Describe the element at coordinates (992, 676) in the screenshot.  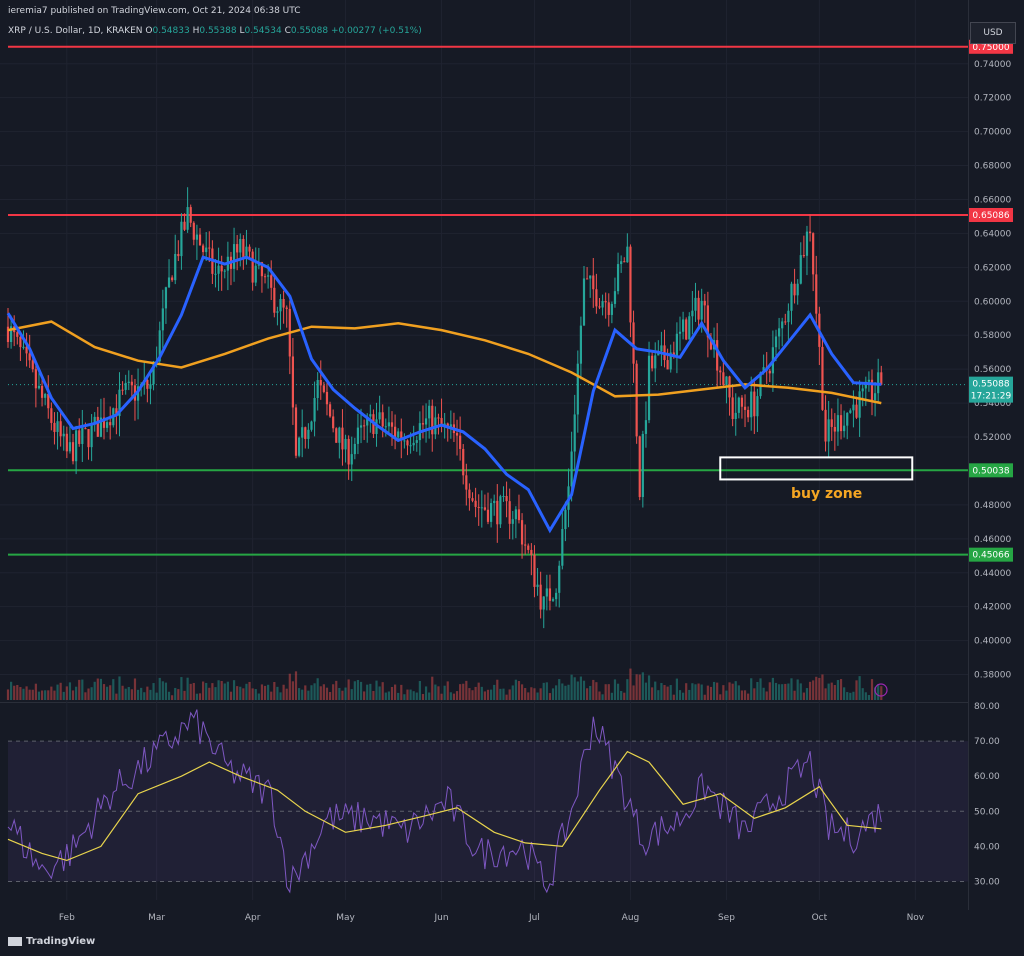
I see `price-tick-label: 0.38000` at that location.